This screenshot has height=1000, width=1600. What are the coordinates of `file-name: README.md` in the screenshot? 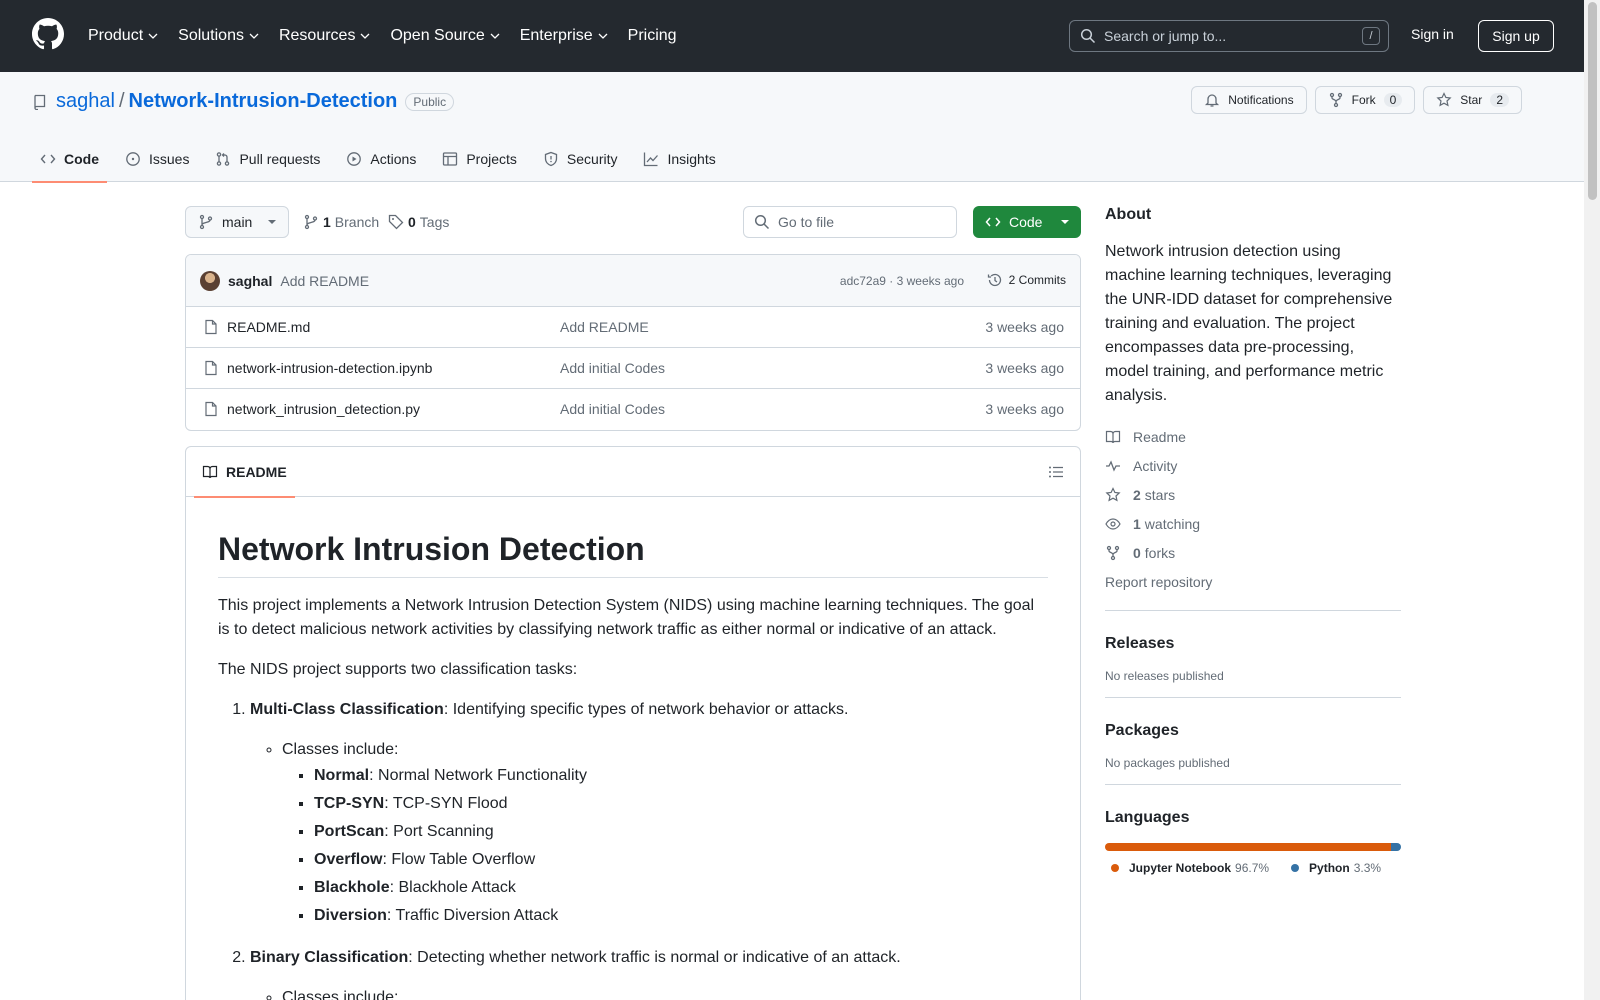 It's located at (268, 327).